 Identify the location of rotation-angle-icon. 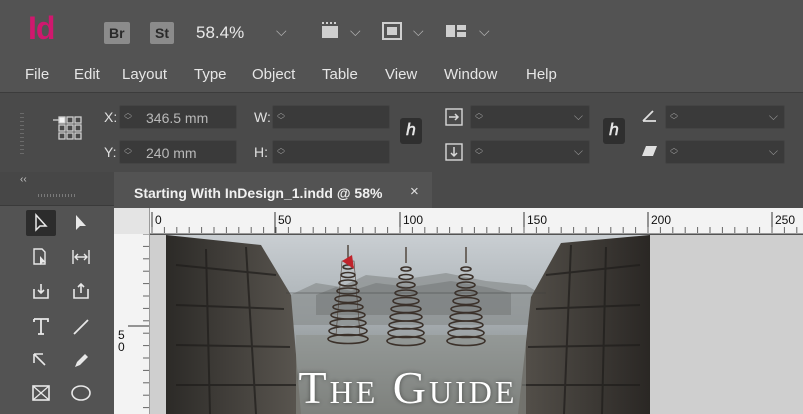
(650, 118).